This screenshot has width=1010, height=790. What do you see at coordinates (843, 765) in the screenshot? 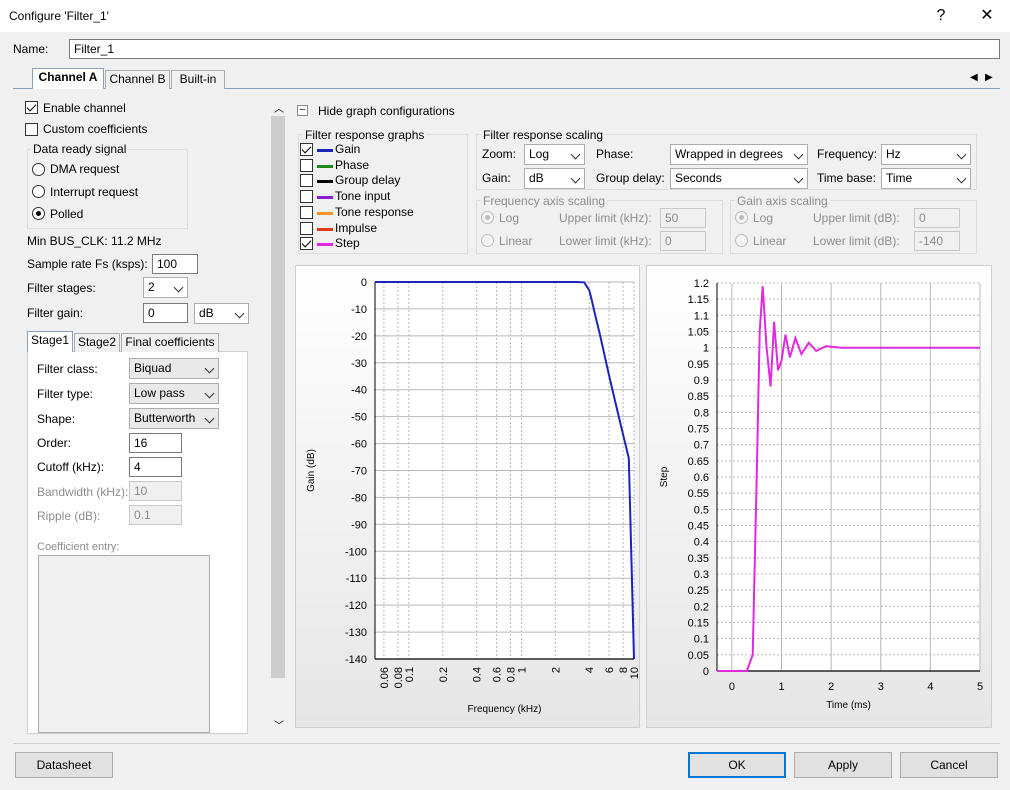
I see `apply-button: Apply` at bounding box center [843, 765].